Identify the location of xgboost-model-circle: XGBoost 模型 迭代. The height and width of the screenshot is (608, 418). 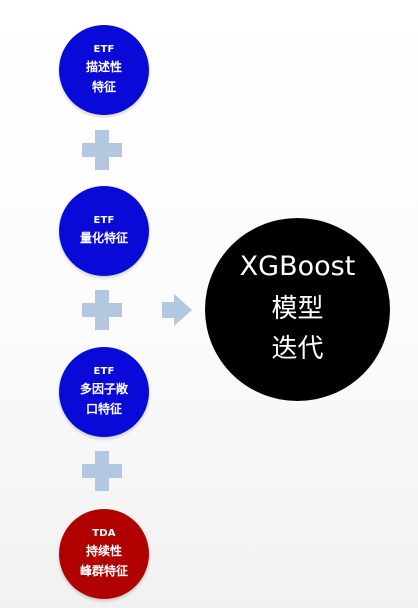
(297, 309).